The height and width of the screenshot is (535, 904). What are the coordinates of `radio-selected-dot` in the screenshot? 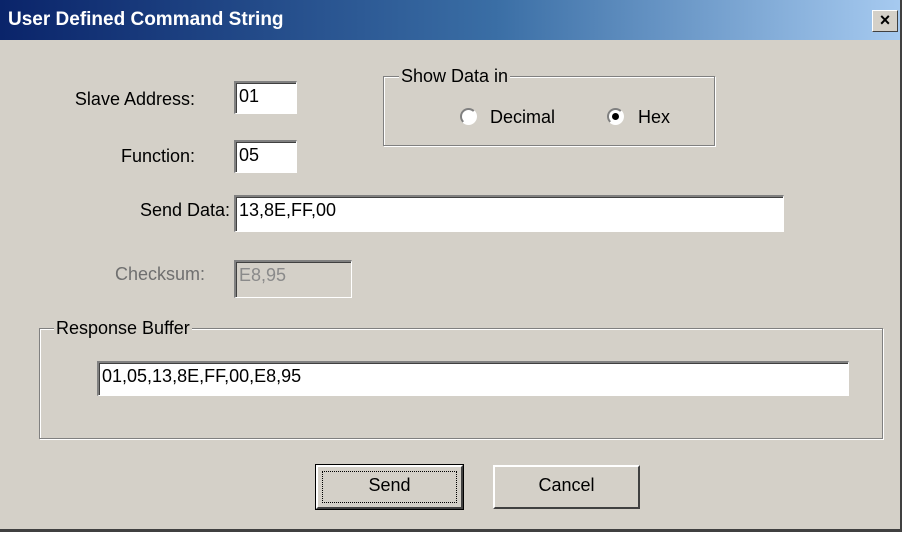 It's located at (615, 116).